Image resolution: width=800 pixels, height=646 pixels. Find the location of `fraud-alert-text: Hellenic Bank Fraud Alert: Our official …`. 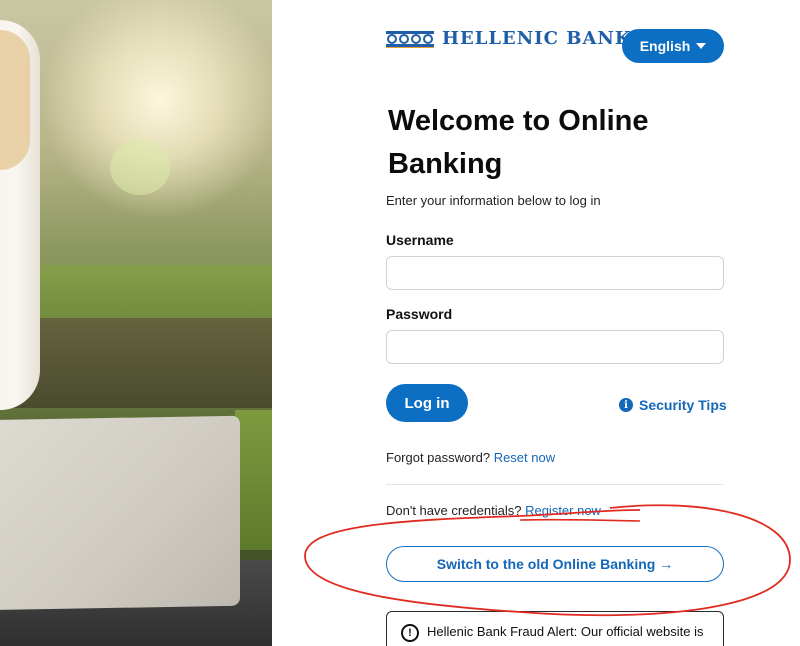

fraud-alert-text: Hellenic Bank Fraud Alert: Our official … is located at coordinates (565, 631).